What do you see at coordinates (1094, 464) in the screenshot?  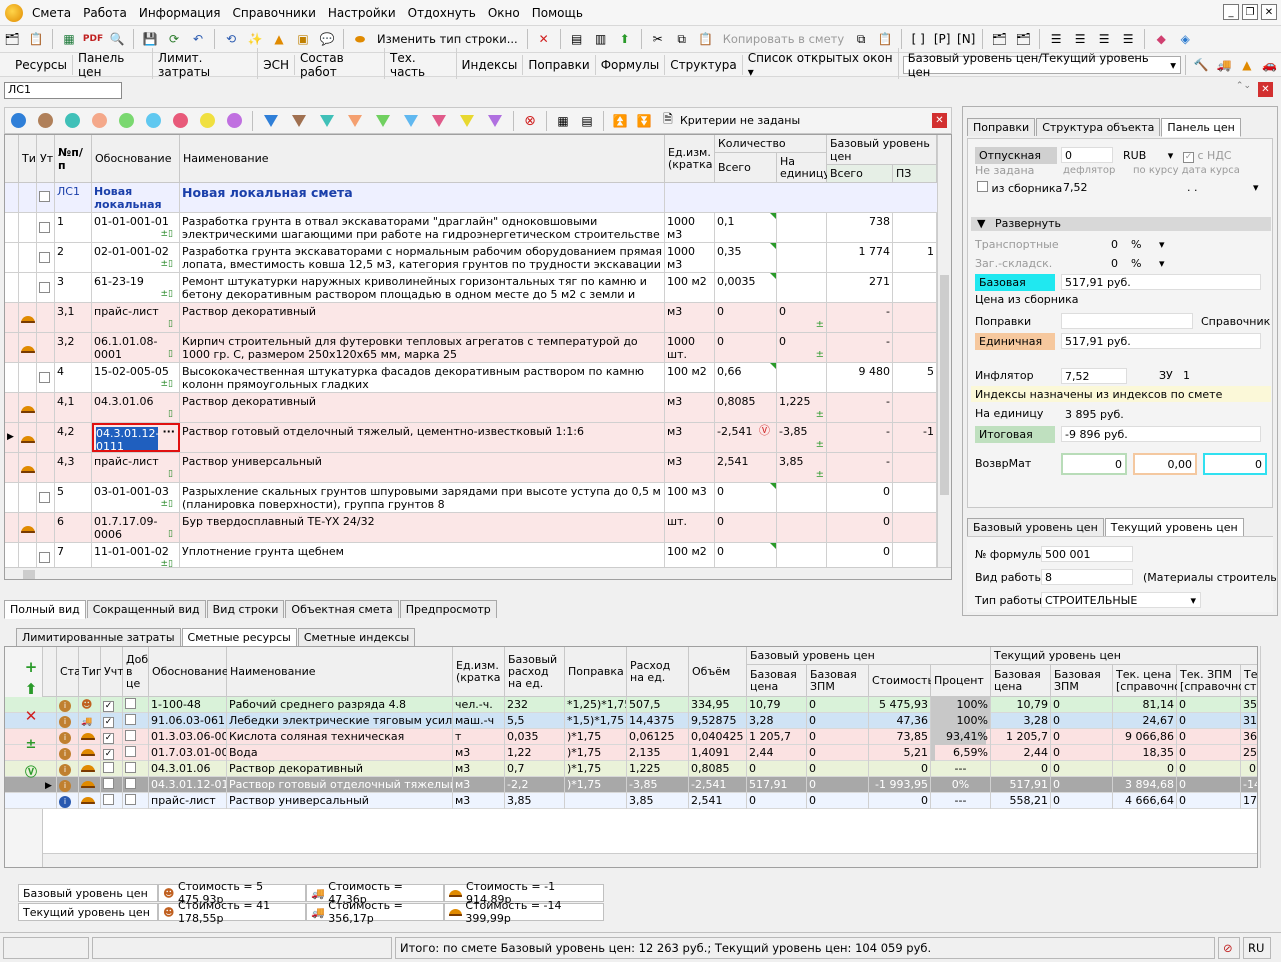 I see `return-material-1: 0` at bounding box center [1094, 464].